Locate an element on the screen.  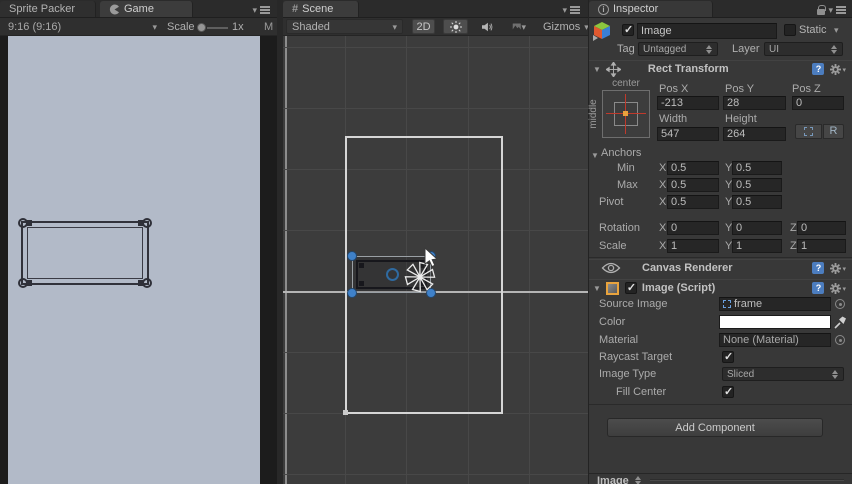
2d-toggle-button: 2D is located at coordinates (423, 26).